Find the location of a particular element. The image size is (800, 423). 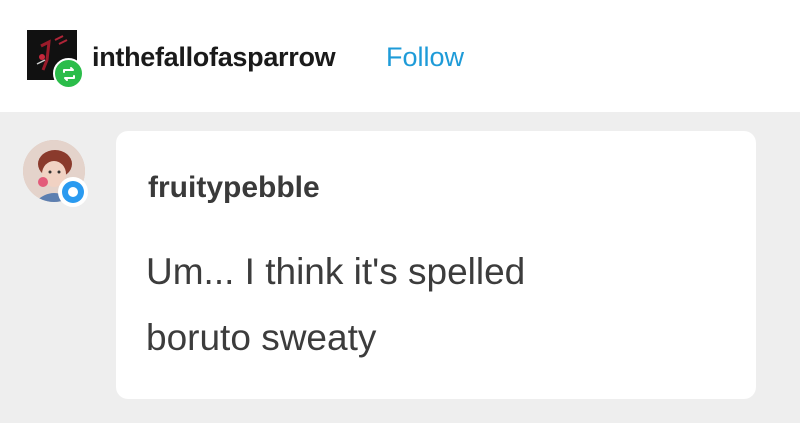

online-badge-icon is located at coordinates (73, 192).